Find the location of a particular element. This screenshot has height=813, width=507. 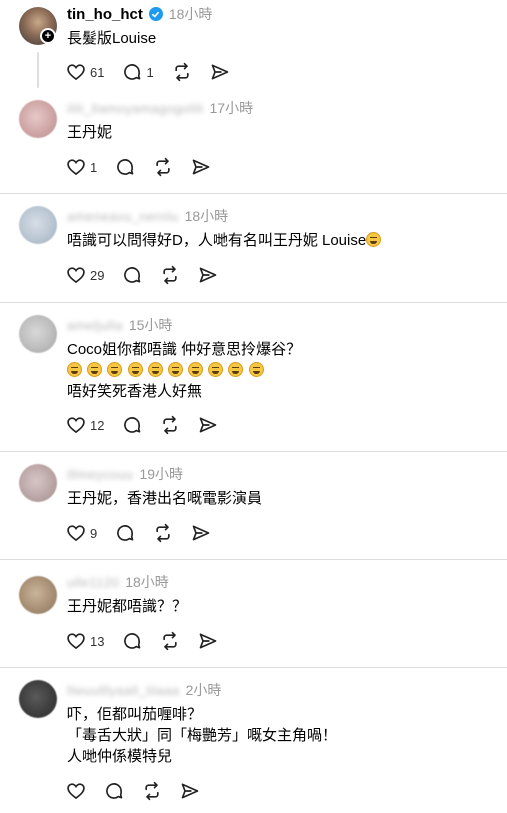

action-bar is located at coordinates (142, 791).